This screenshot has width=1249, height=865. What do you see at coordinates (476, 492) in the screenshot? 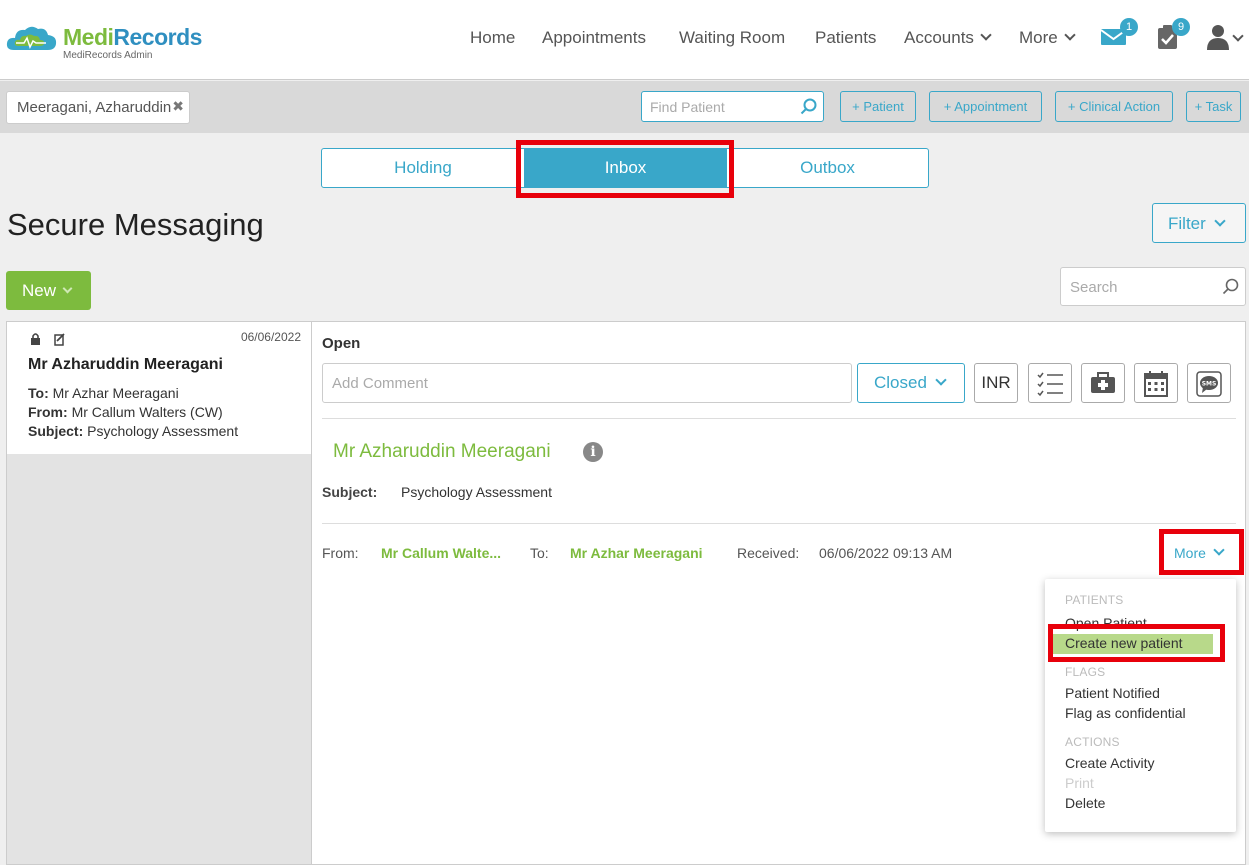
I see `detail-subject-value: Psychology Assessment` at bounding box center [476, 492].